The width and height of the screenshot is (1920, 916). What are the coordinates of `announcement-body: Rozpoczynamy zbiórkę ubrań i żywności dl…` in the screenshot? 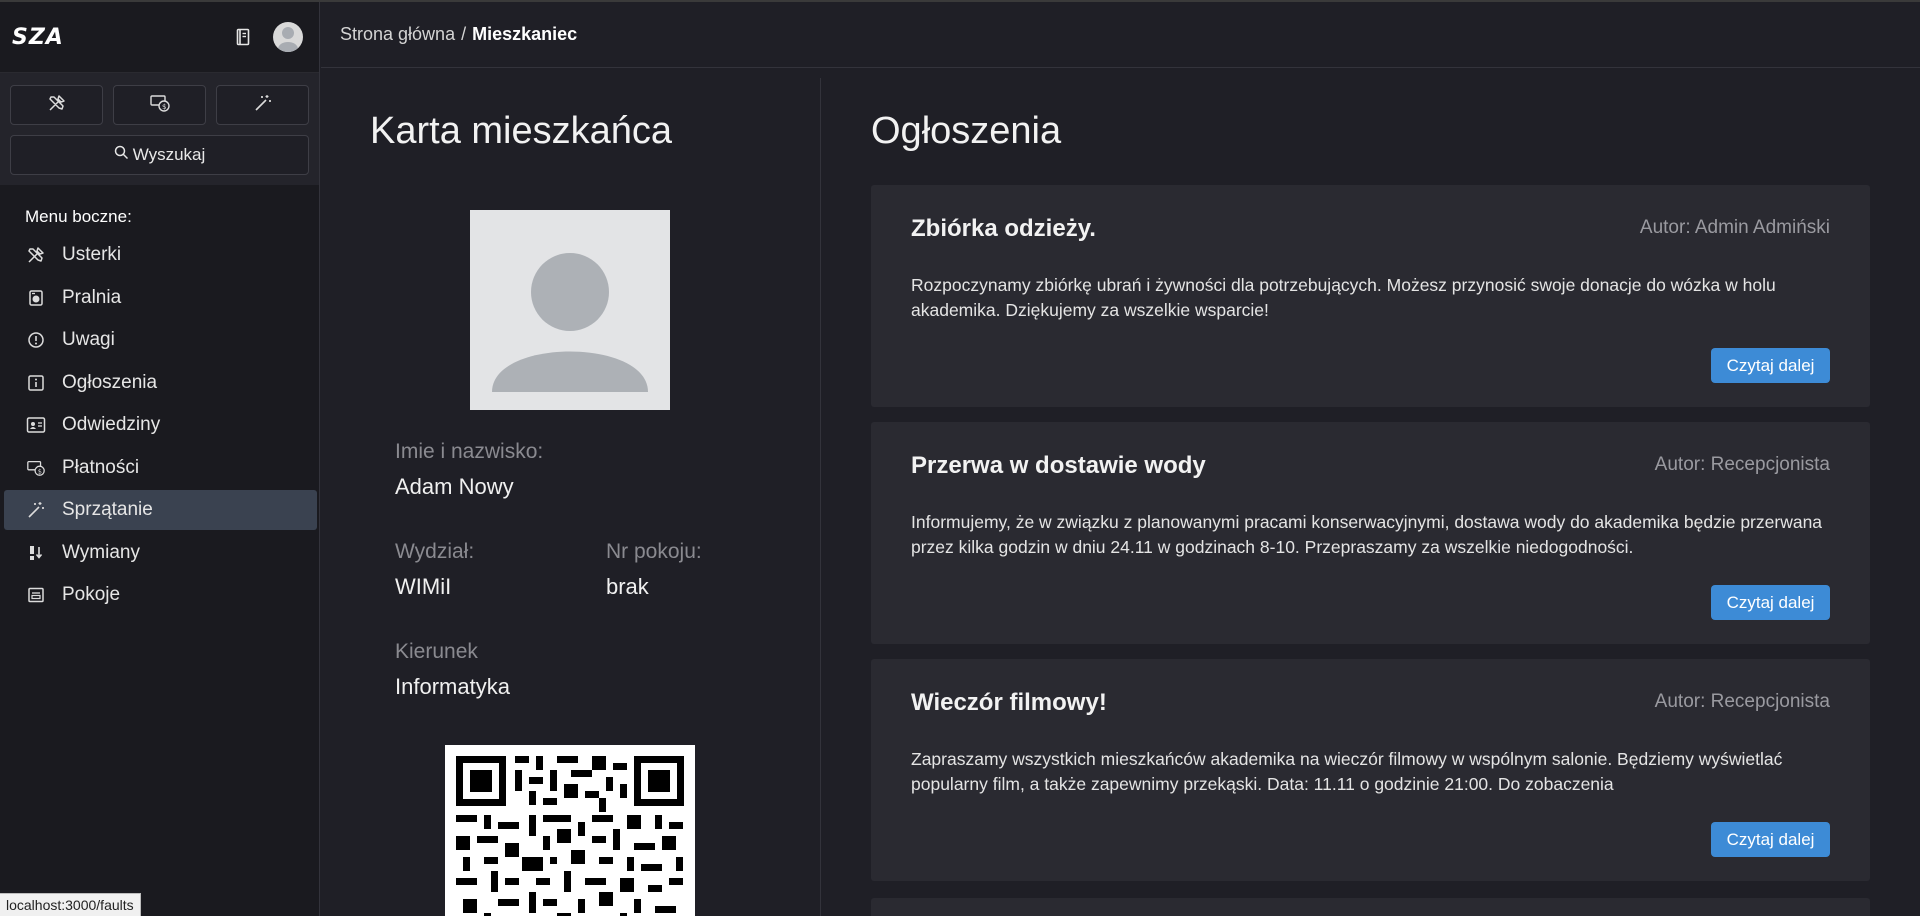 It's located at (1343, 297).